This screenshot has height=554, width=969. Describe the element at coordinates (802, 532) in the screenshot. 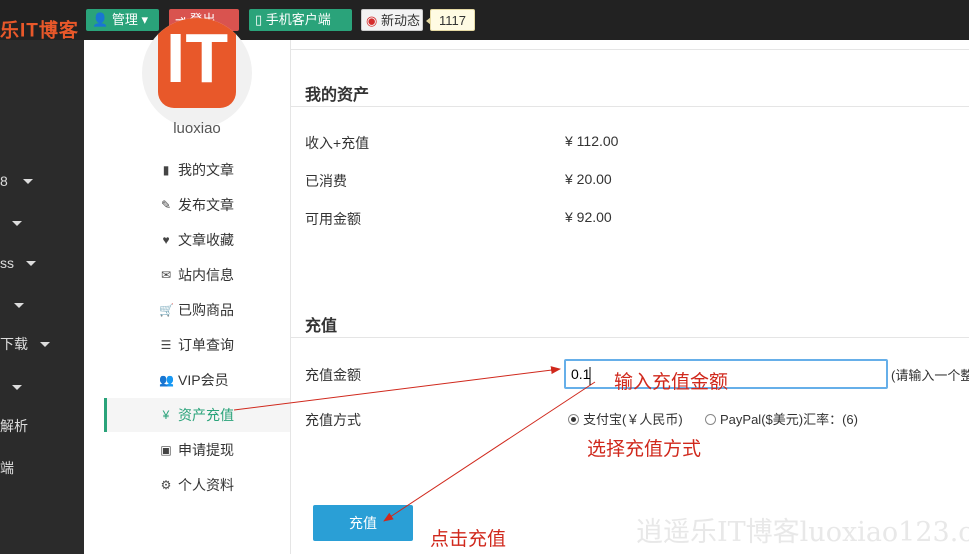

I see `watermark: 逍遥乐IT博客luoxiao123.cn` at that location.